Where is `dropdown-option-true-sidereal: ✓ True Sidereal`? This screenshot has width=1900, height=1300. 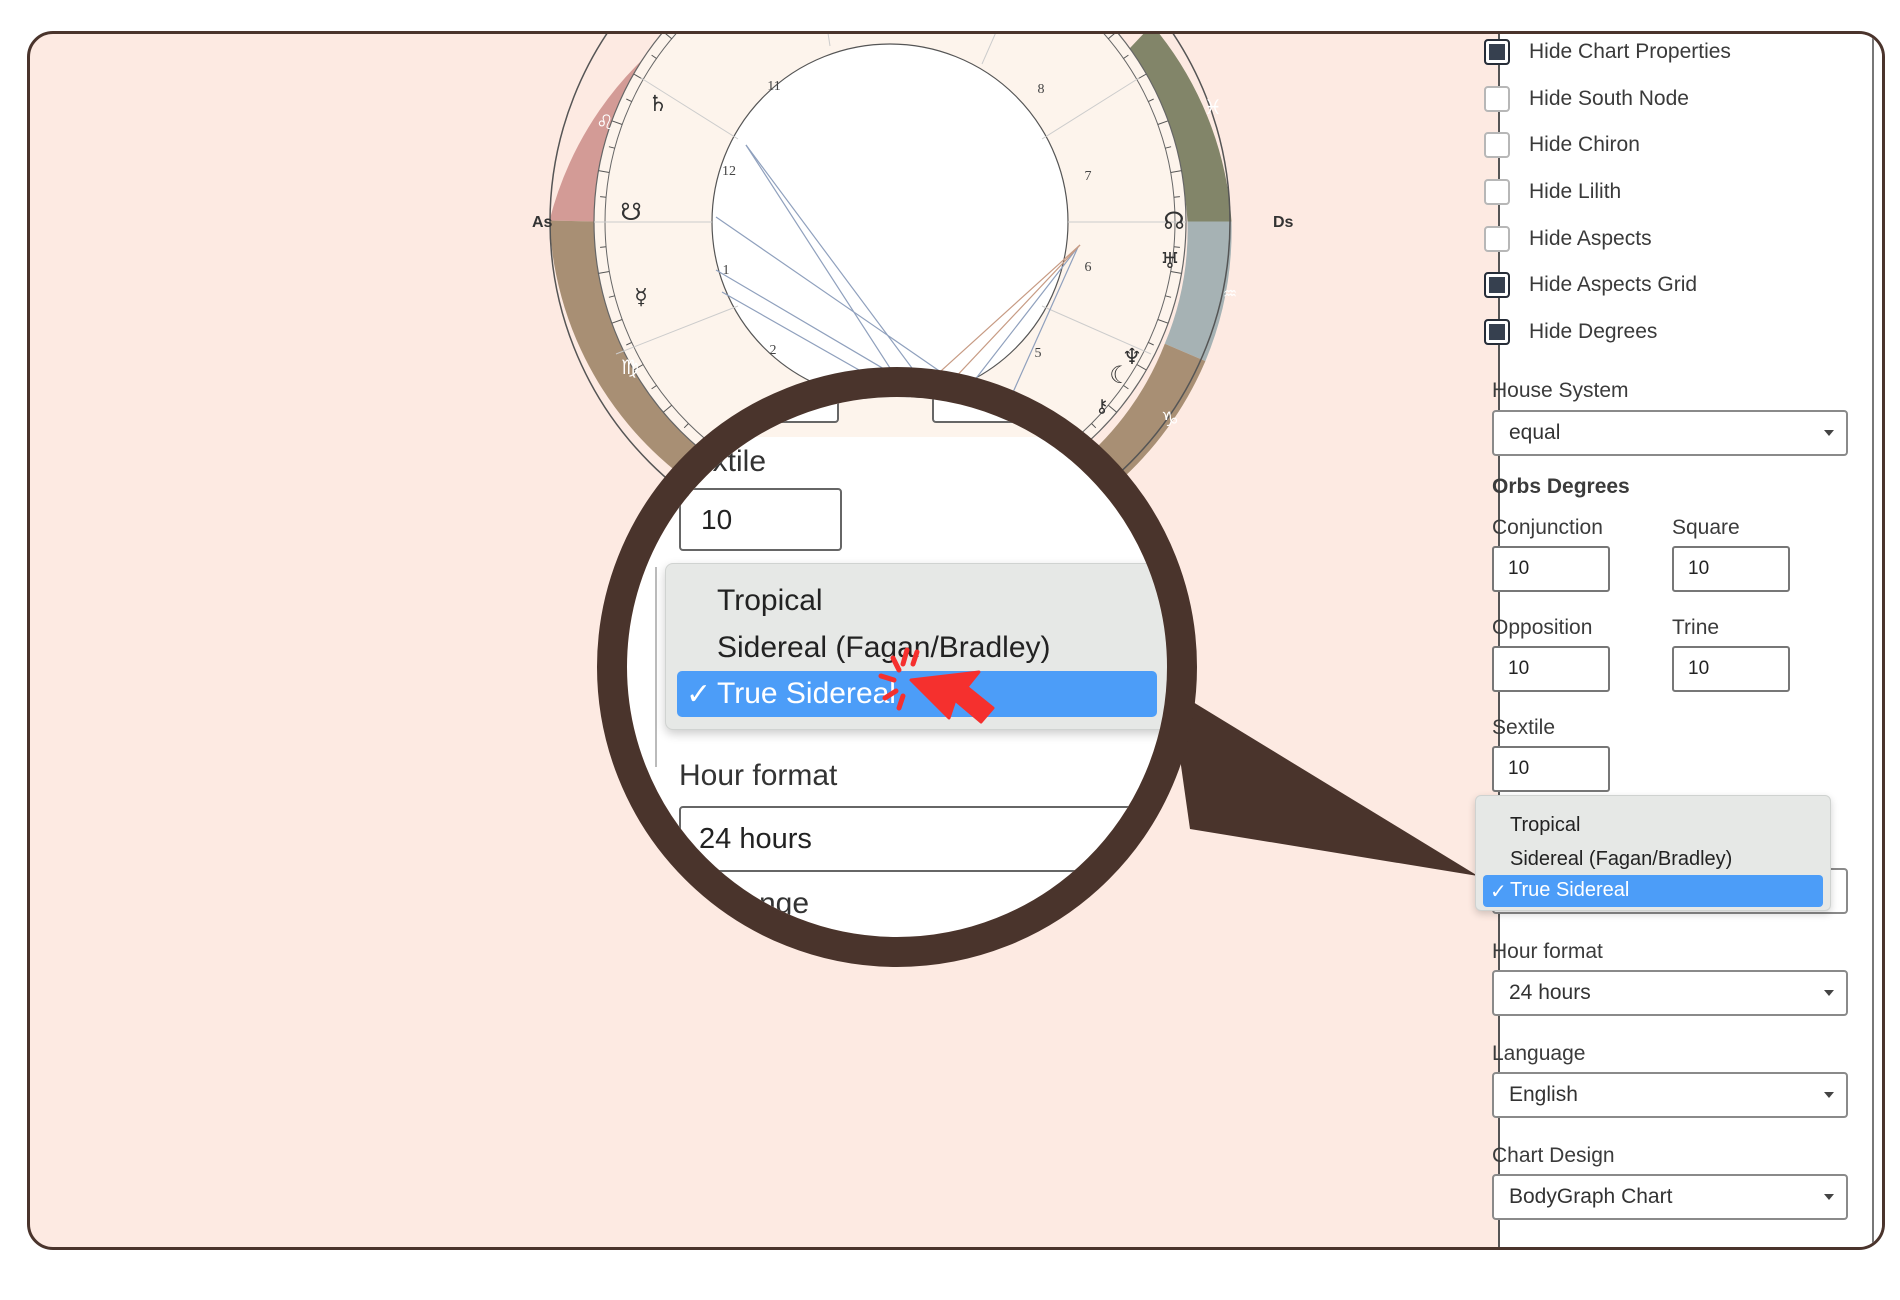 dropdown-option-true-sidereal: ✓ True Sidereal is located at coordinates (1653, 891).